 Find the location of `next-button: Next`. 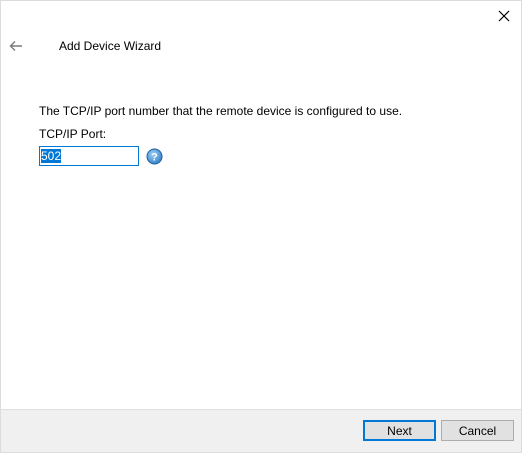

next-button: Next is located at coordinates (399, 430).